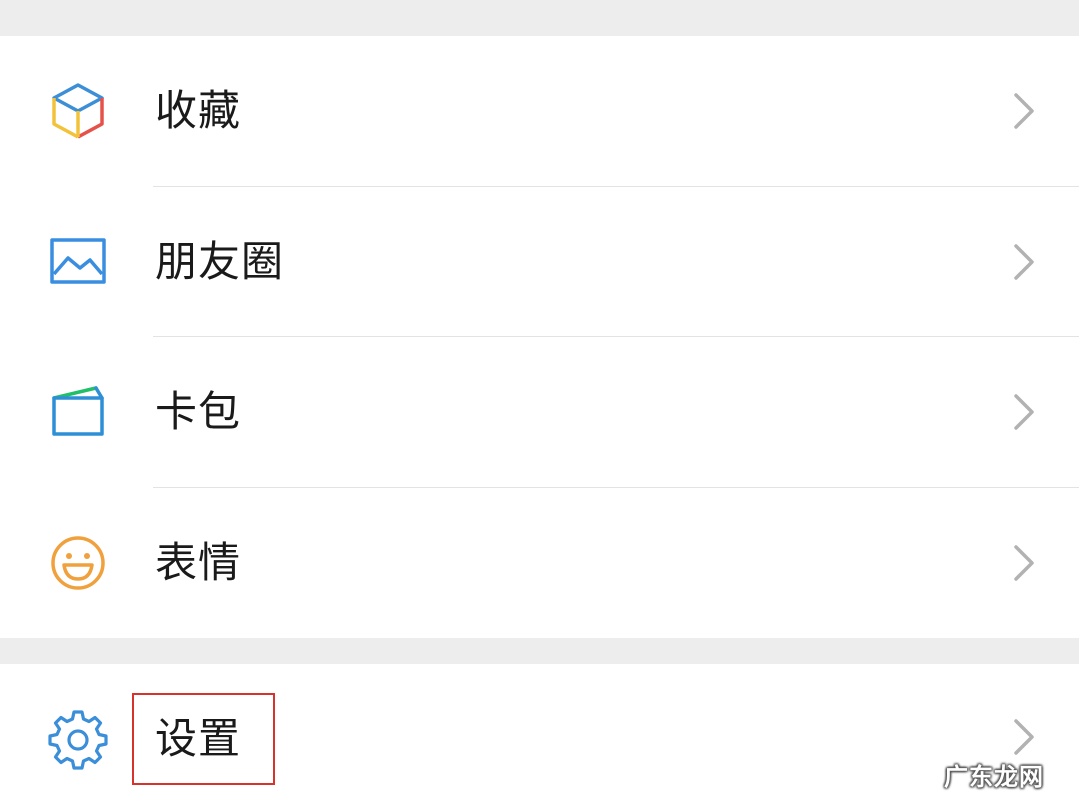 The image size is (1079, 810). What do you see at coordinates (994, 777) in the screenshot?
I see `watermark-text: 广东龙网` at bounding box center [994, 777].